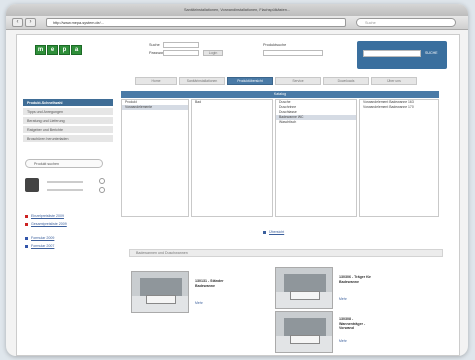 Image resolution: width=475 pixels, height=360 pixels. Describe the element at coordinates (155, 107) in the screenshot. I see `list-item: Vorwandelemente` at that location.